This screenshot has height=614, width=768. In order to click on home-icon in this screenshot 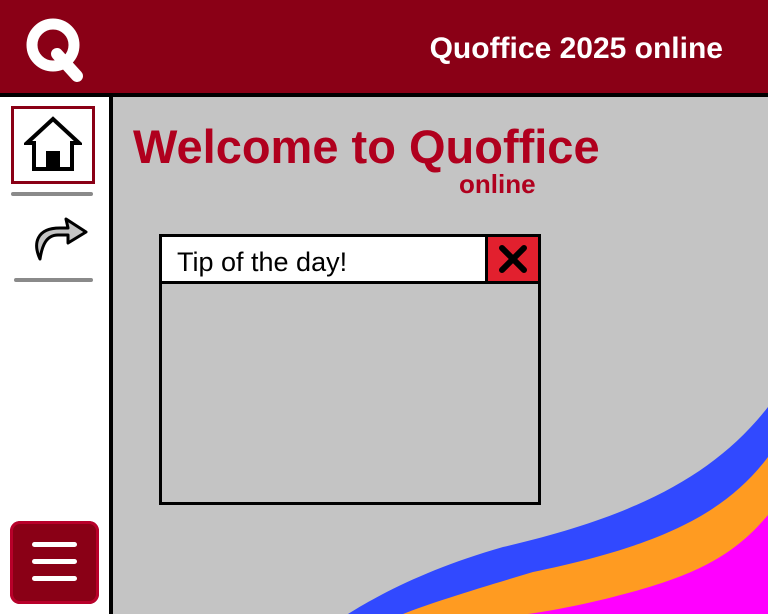, I will do `click(53, 143)`.